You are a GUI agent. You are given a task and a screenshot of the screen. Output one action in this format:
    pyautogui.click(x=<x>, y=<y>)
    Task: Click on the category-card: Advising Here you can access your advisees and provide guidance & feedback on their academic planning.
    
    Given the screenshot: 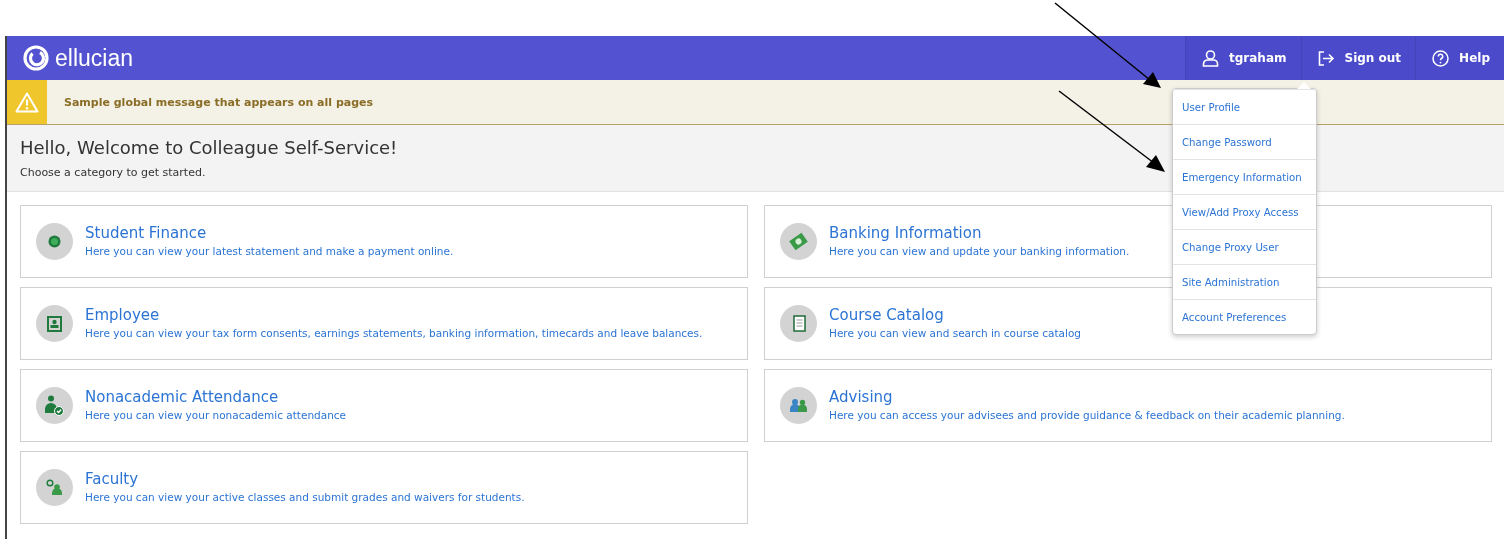 What is the action you would take?
    pyautogui.click(x=1128, y=405)
    